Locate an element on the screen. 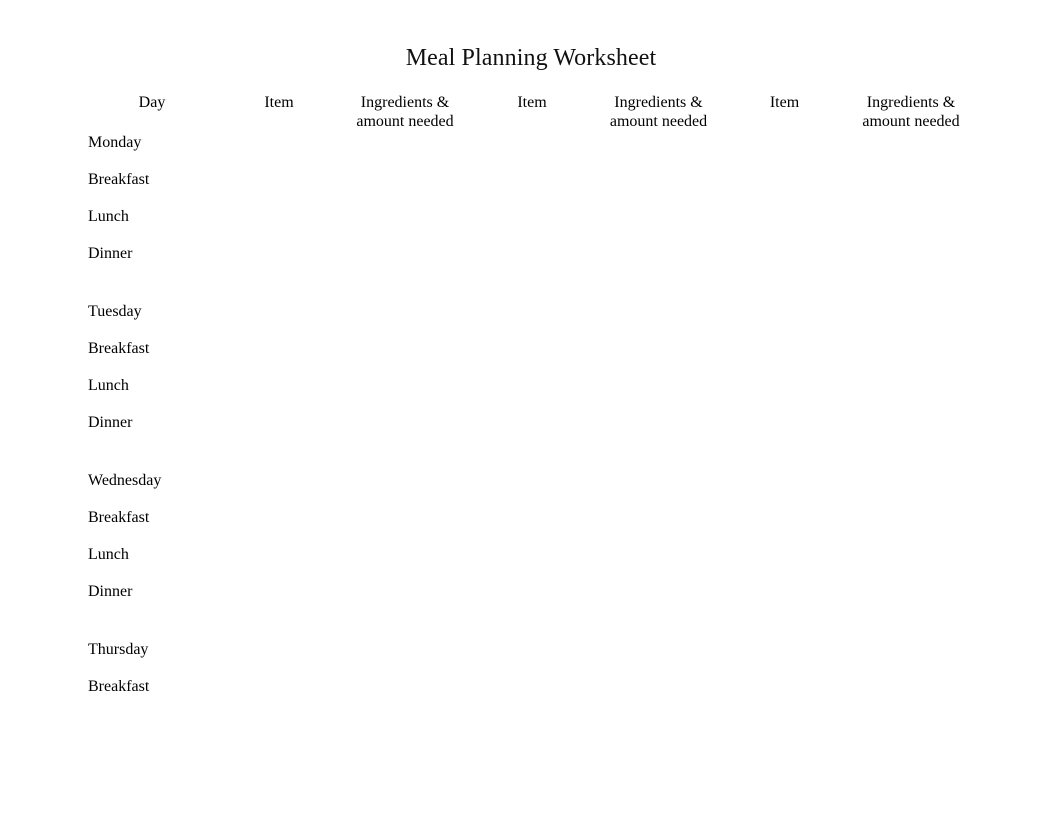 The height and width of the screenshot is (822, 1062). page-title: Meal Planning Worksheet is located at coordinates (531, 58).